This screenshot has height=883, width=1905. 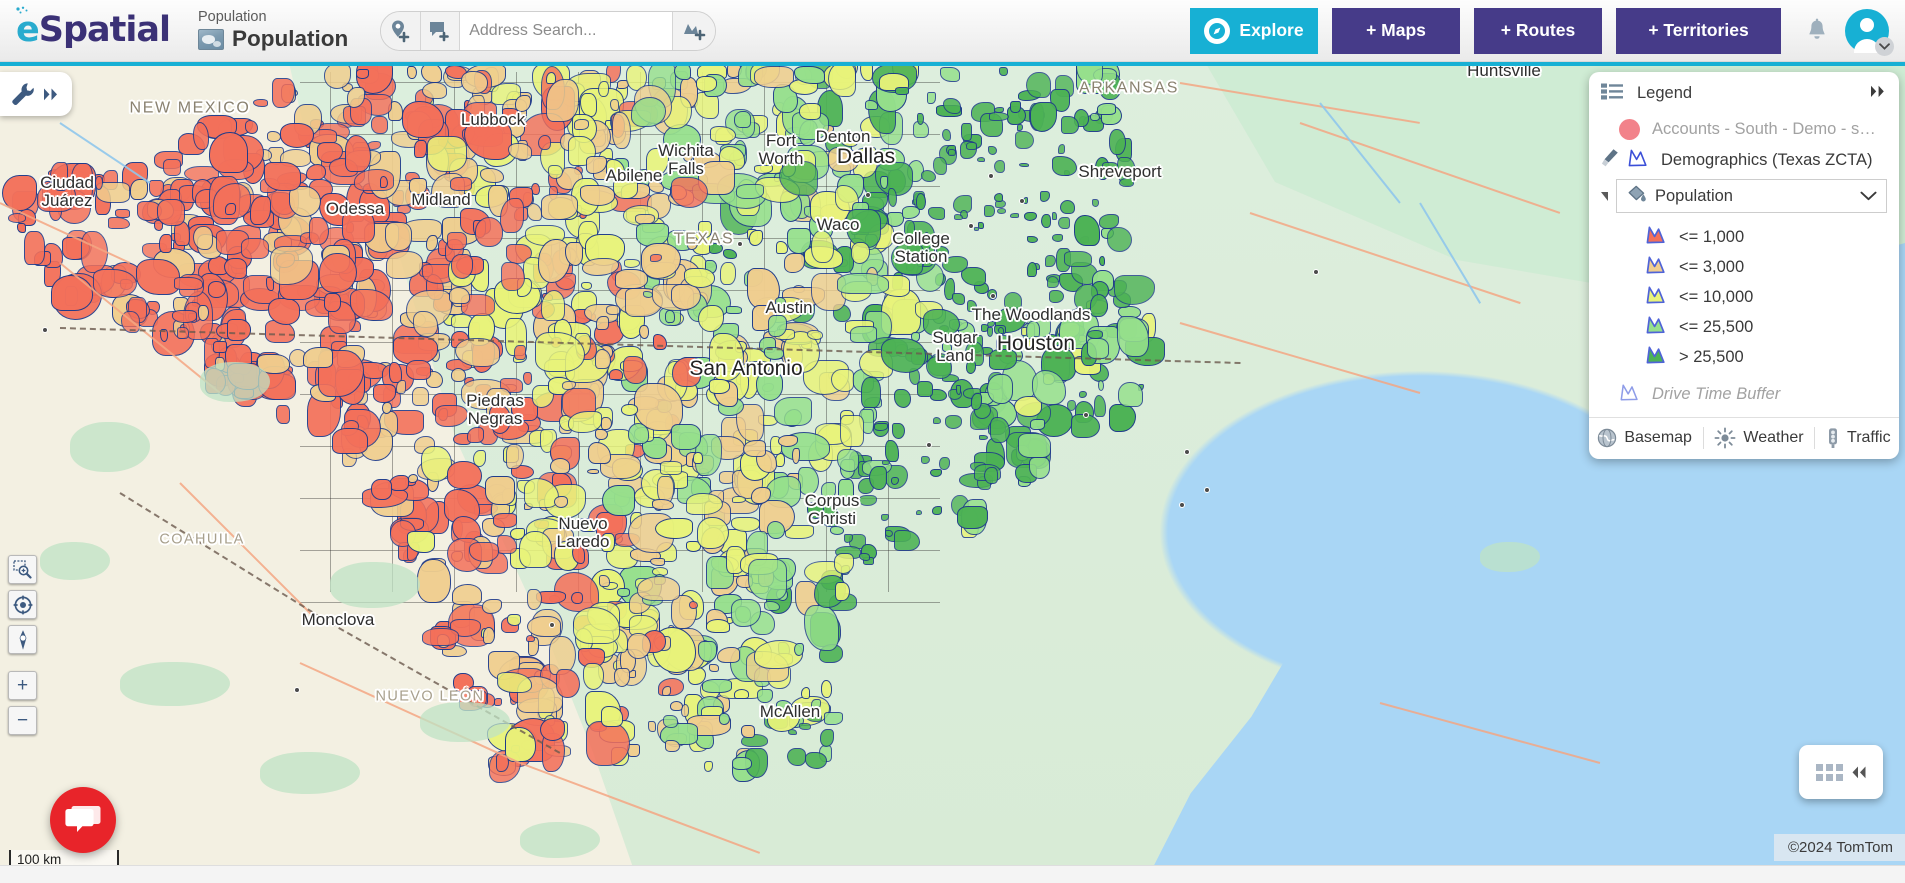 What do you see at coordinates (1744, 327) in the screenshot?
I see `legend-class-row: <= 25,500` at bounding box center [1744, 327].